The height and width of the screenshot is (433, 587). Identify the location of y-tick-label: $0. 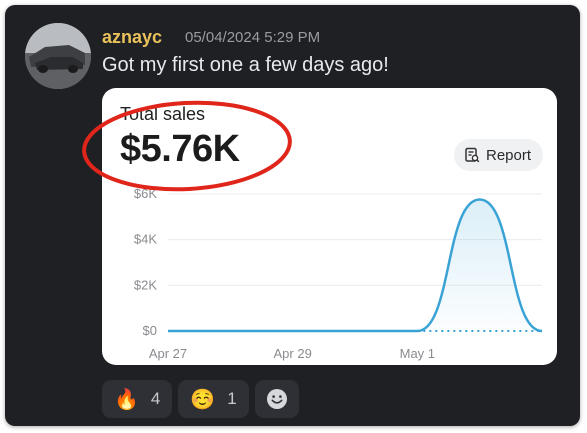
(150, 330).